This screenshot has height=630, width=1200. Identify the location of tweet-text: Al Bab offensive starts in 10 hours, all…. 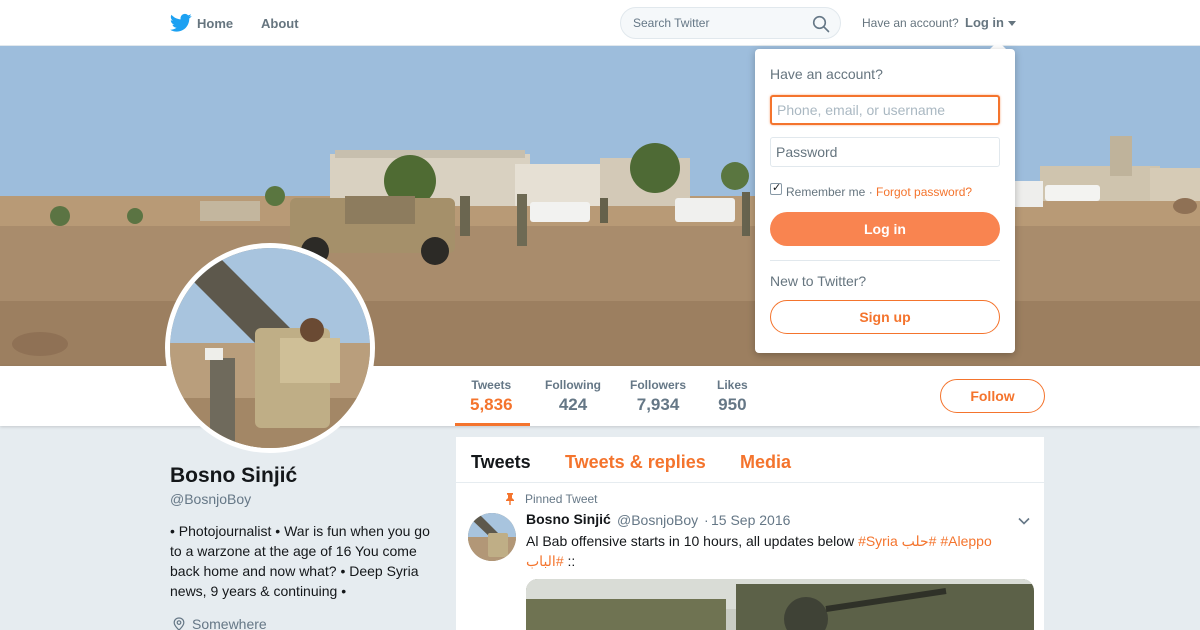
(766, 551).